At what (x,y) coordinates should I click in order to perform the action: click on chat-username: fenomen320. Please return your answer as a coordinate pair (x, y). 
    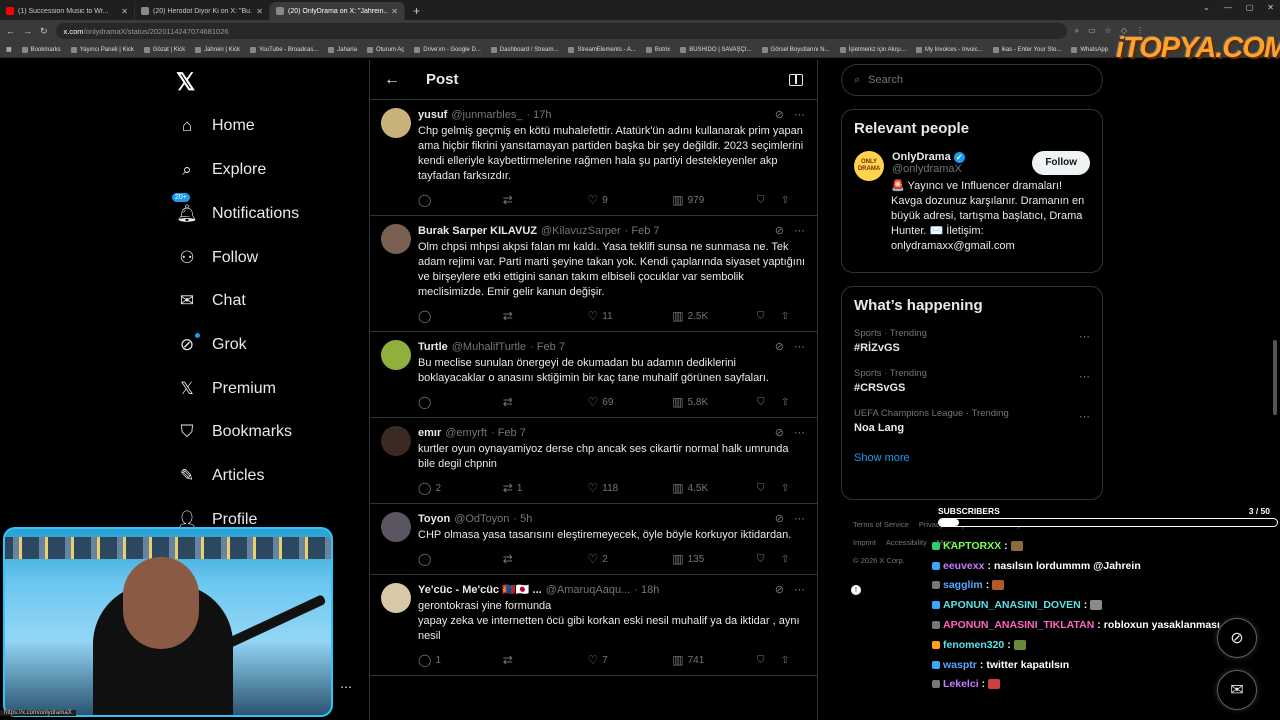
    Looking at the image, I should click on (973, 645).